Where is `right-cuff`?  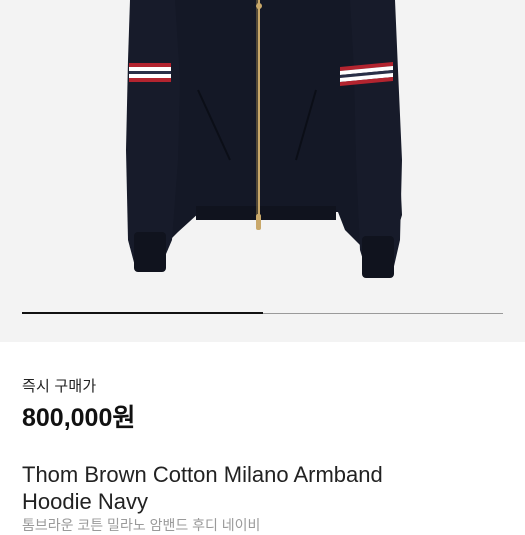 right-cuff is located at coordinates (378, 257).